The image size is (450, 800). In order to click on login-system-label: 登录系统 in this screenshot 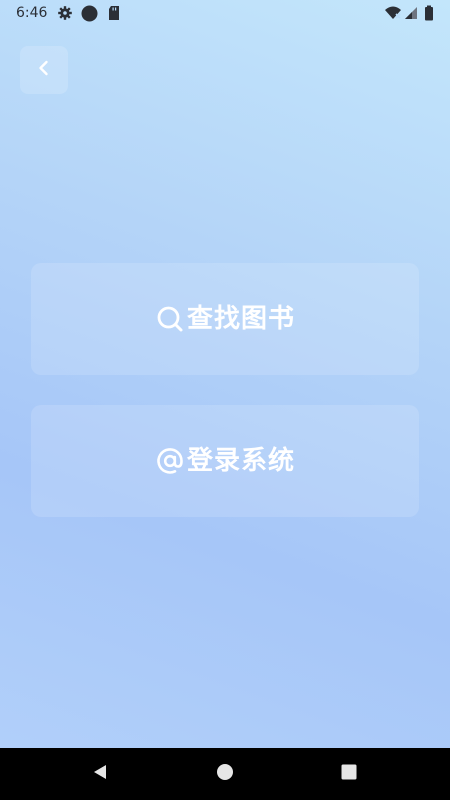, I will do `click(240, 461)`.